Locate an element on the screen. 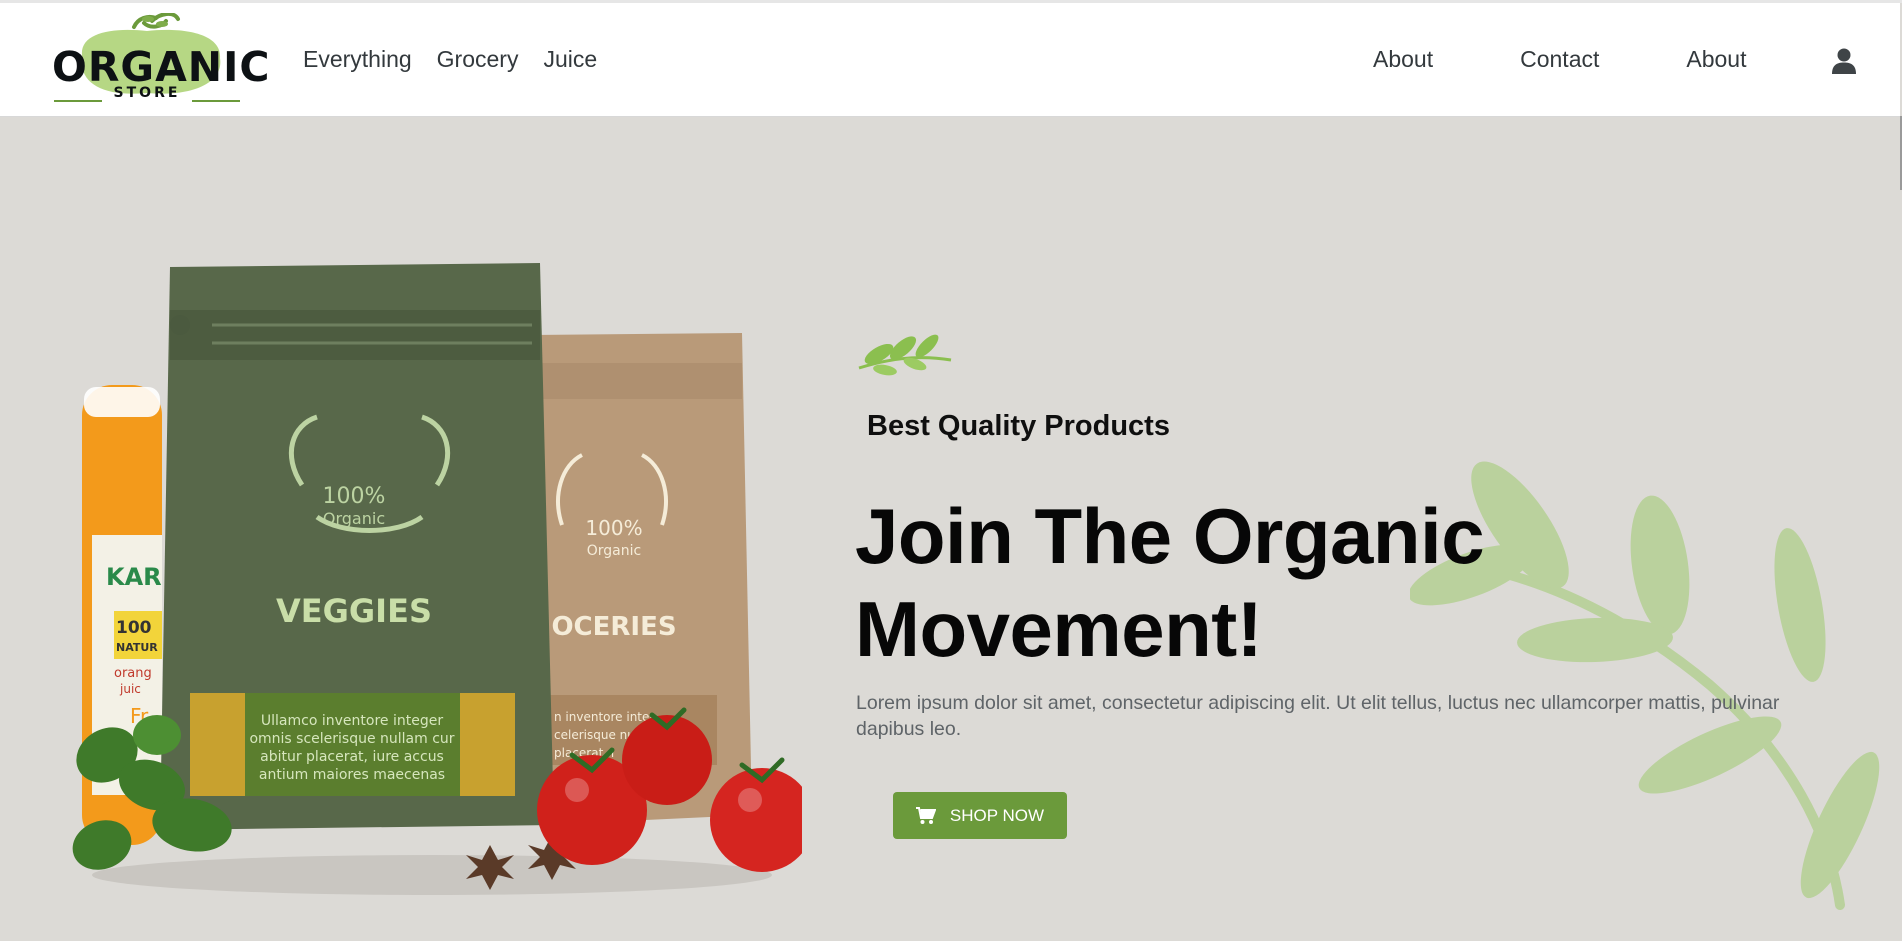 The width and height of the screenshot is (1902, 941). bag2-label-1: n inventore inter is located at coordinates (604, 717).